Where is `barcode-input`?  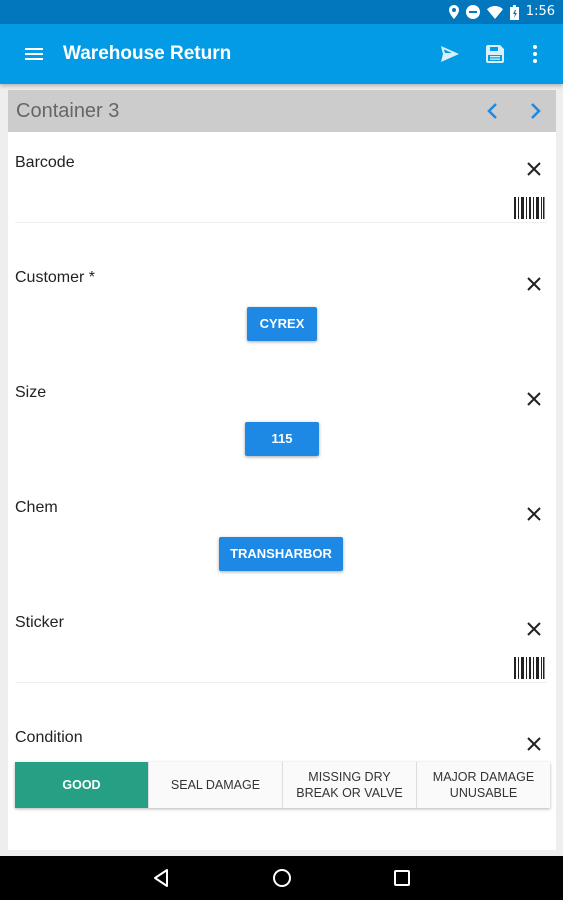
barcode-input is located at coordinates (281, 222).